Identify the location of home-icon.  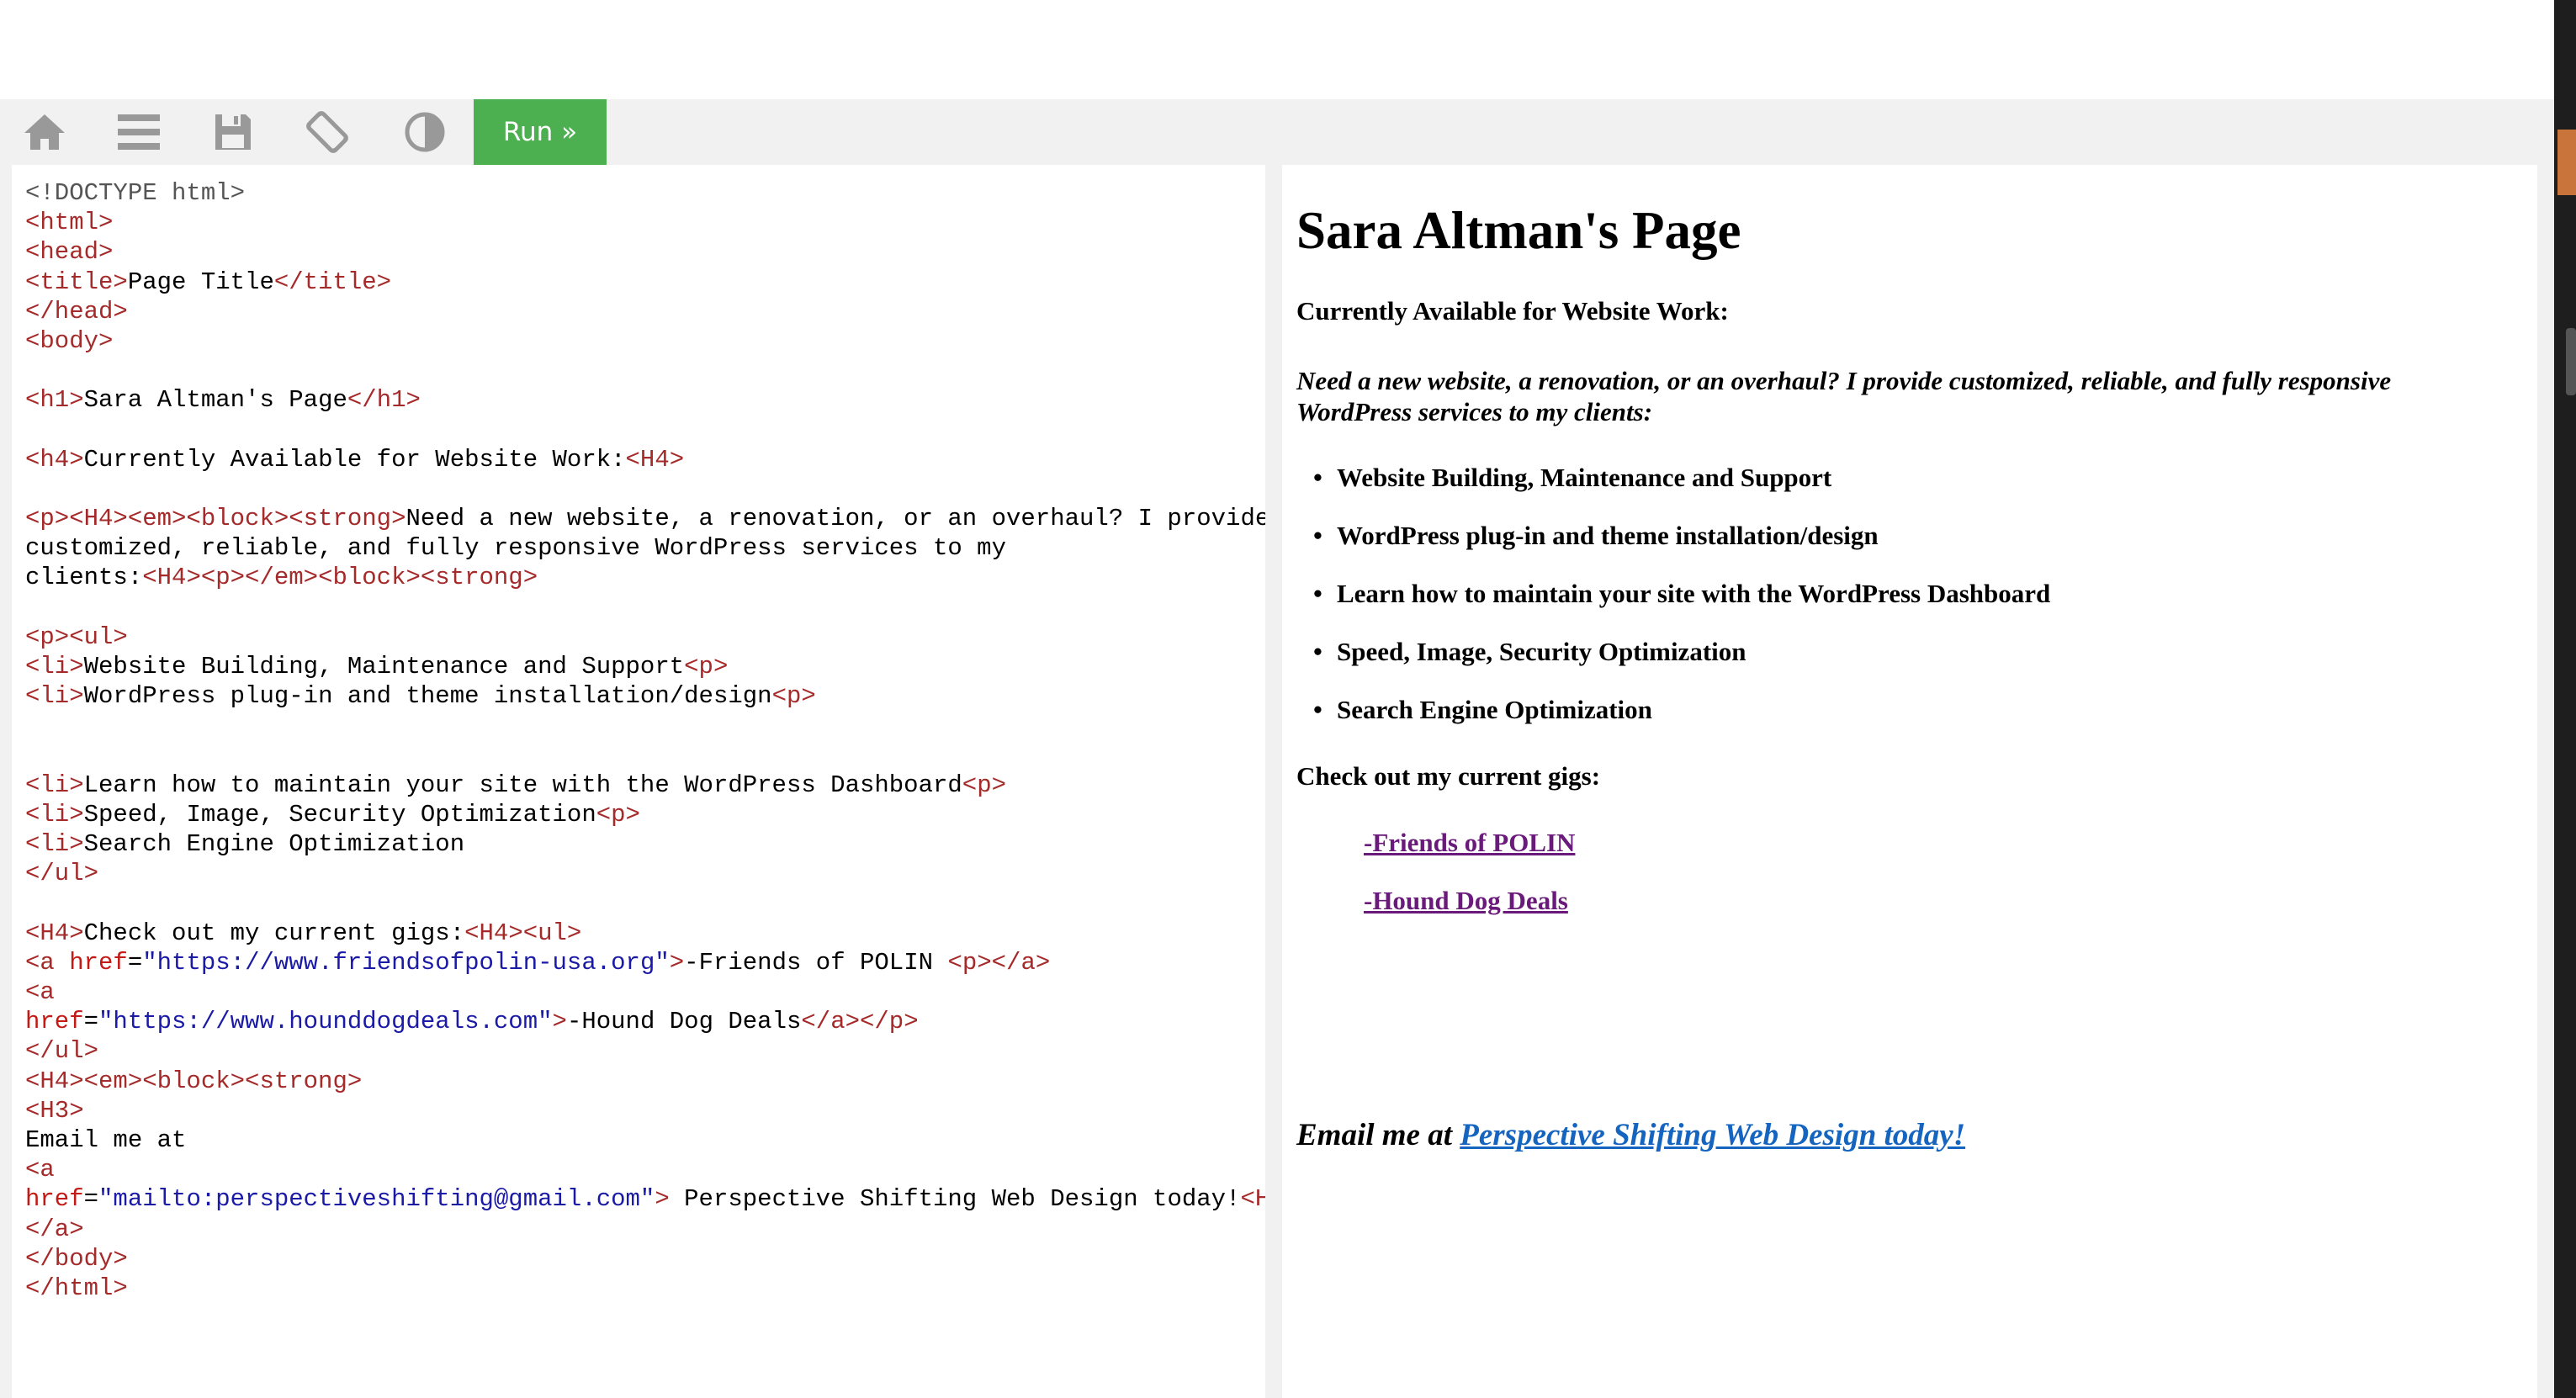
(44, 132).